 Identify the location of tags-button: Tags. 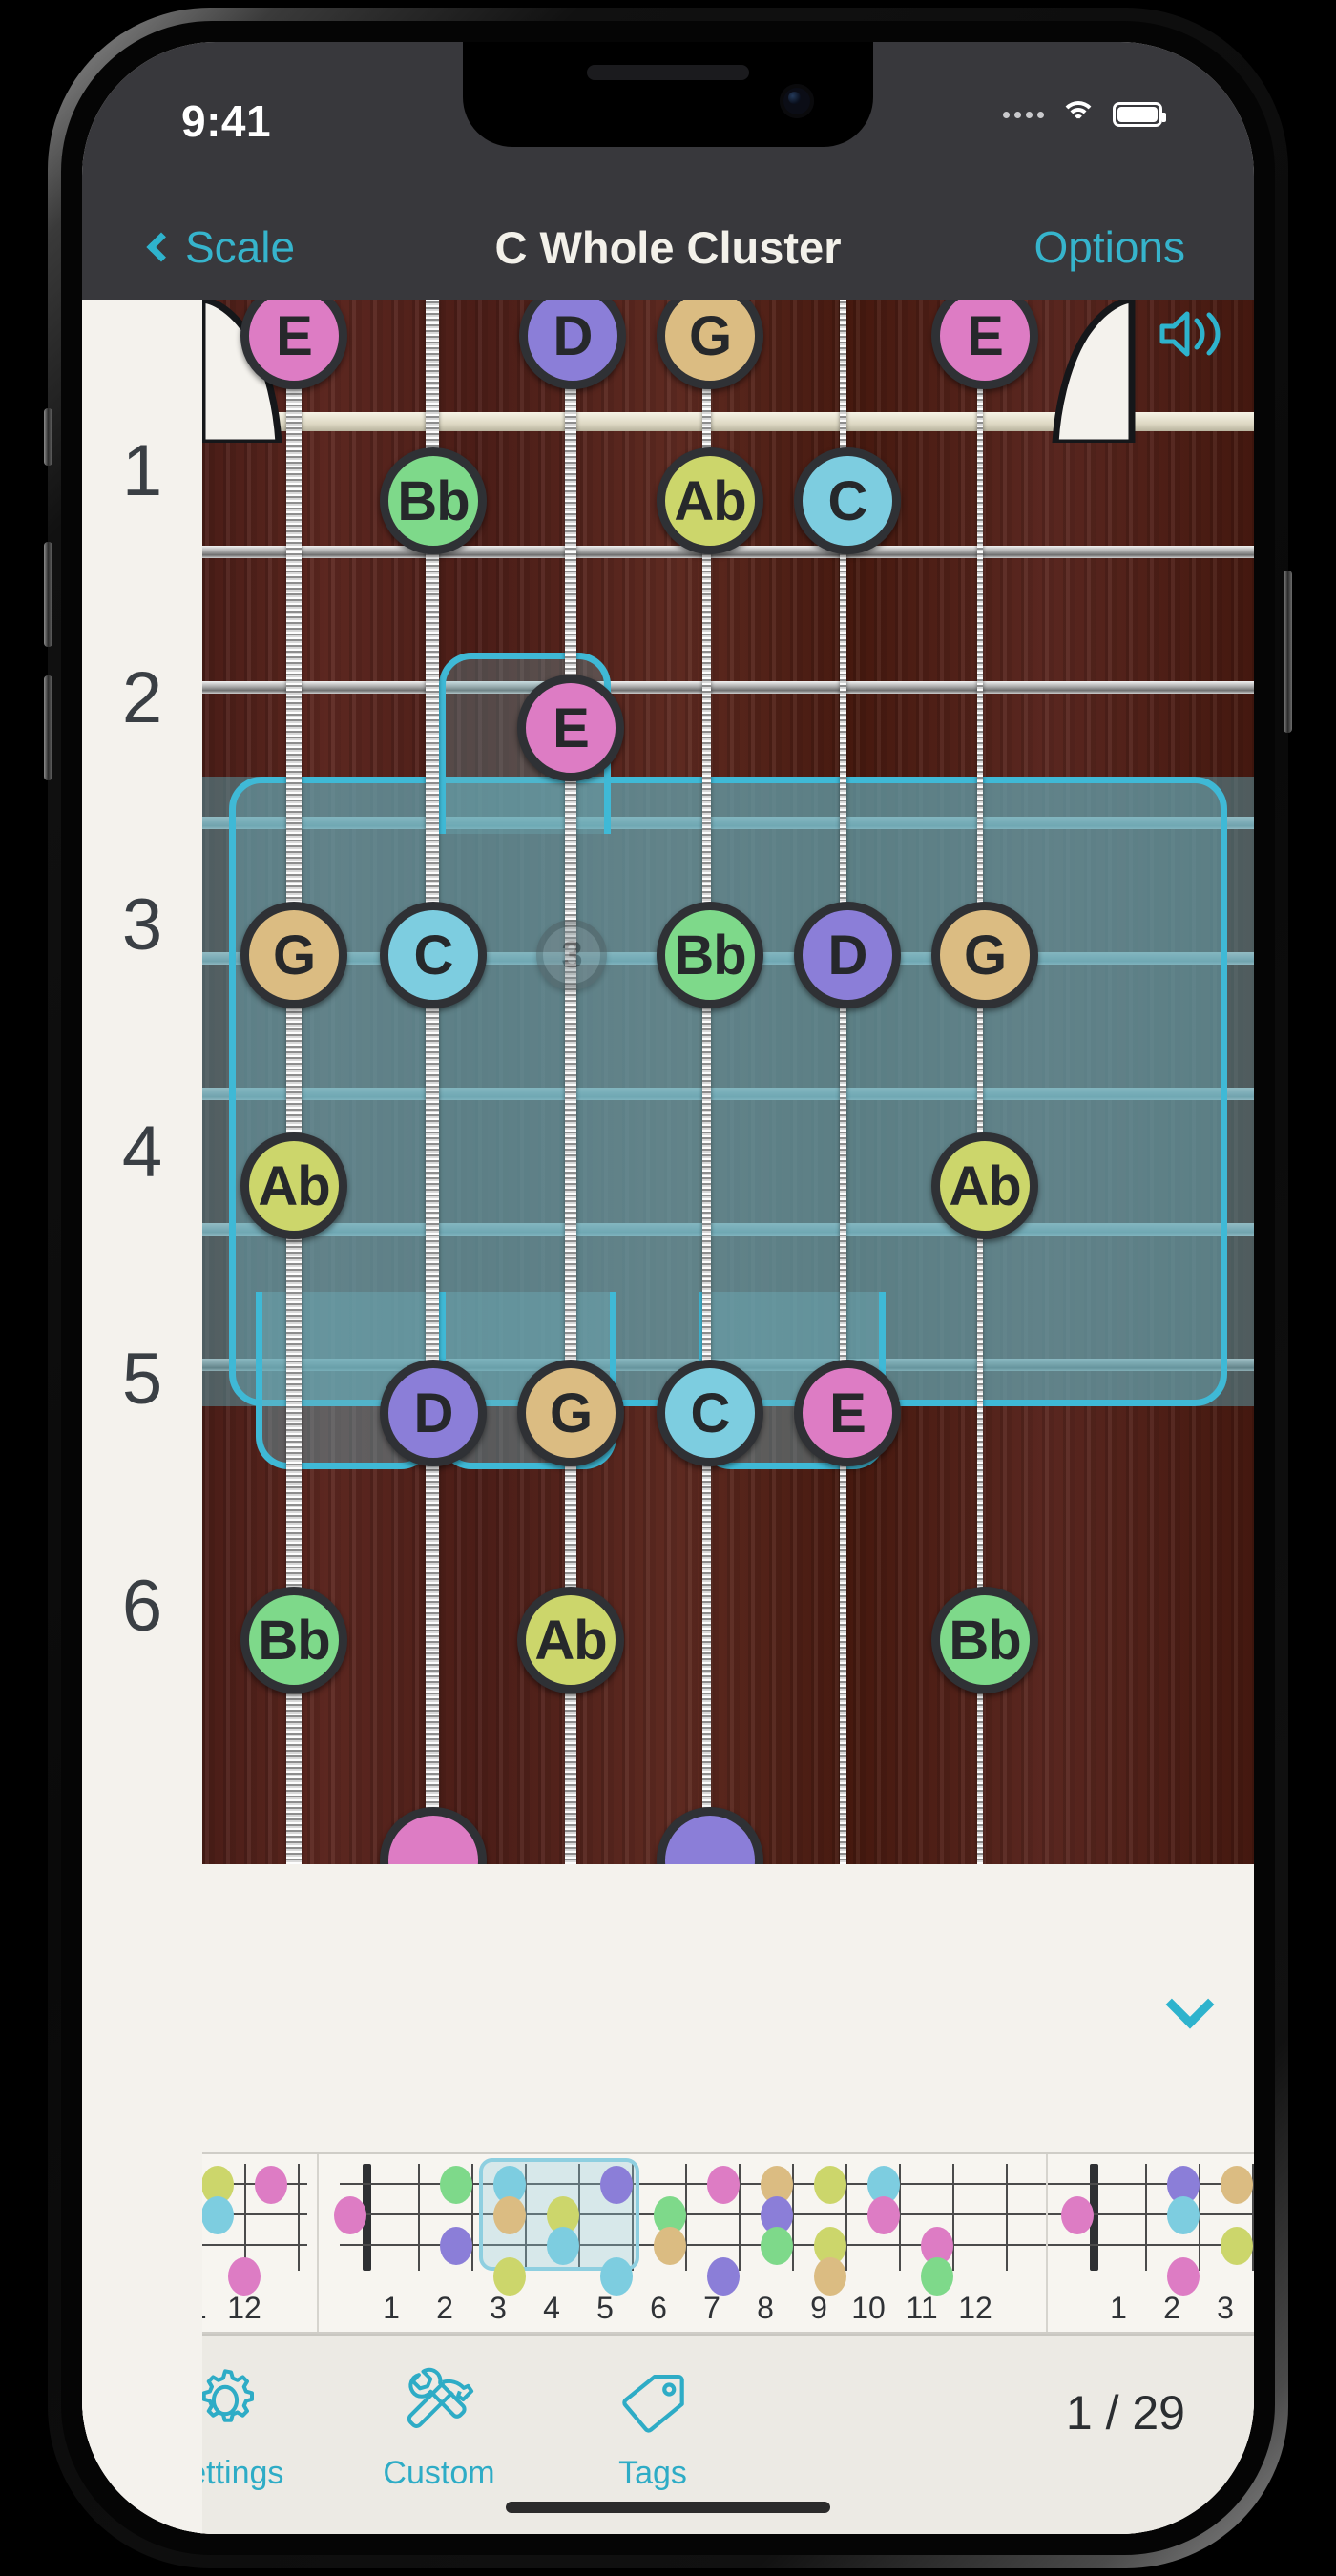
(652, 2424).